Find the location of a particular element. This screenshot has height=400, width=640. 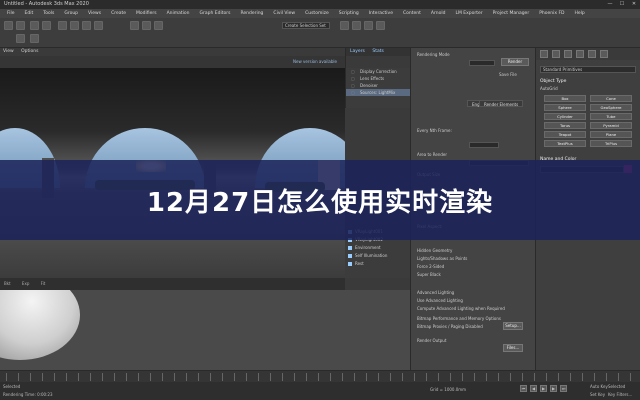

menu-help: Help is located at coordinates (580, 13).